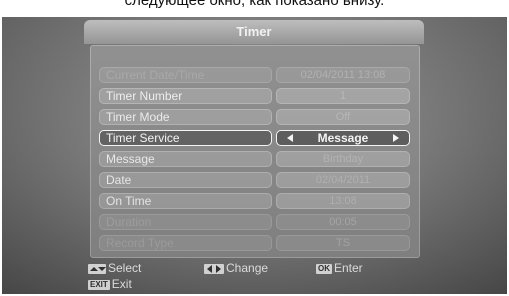  I want to click on row-duration: Duration 00:05, so click(255, 222).